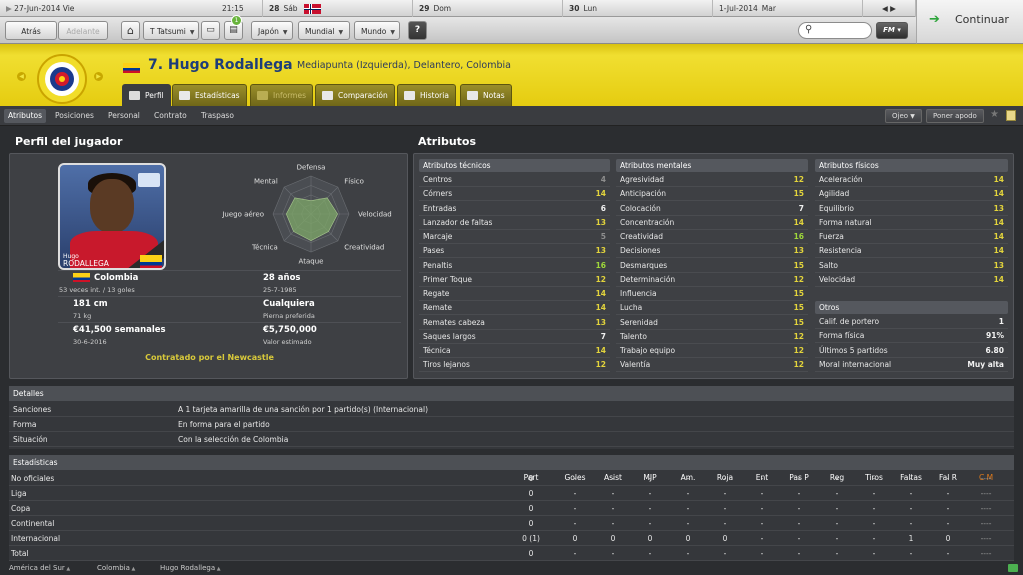 The height and width of the screenshot is (575, 1023). I want to click on attribute-row: Marcaje 5, so click(514, 237).